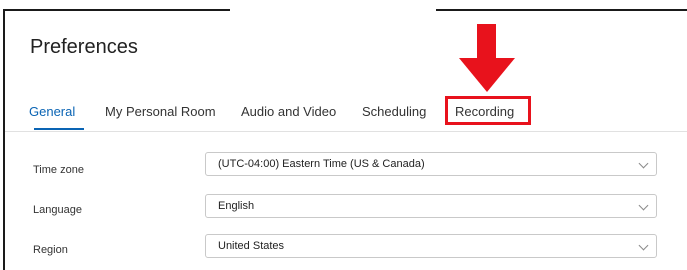 This screenshot has height=270, width=687. What do you see at coordinates (394, 111) in the screenshot?
I see `tab-scheduling: Scheduling` at bounding box center [394, 111].